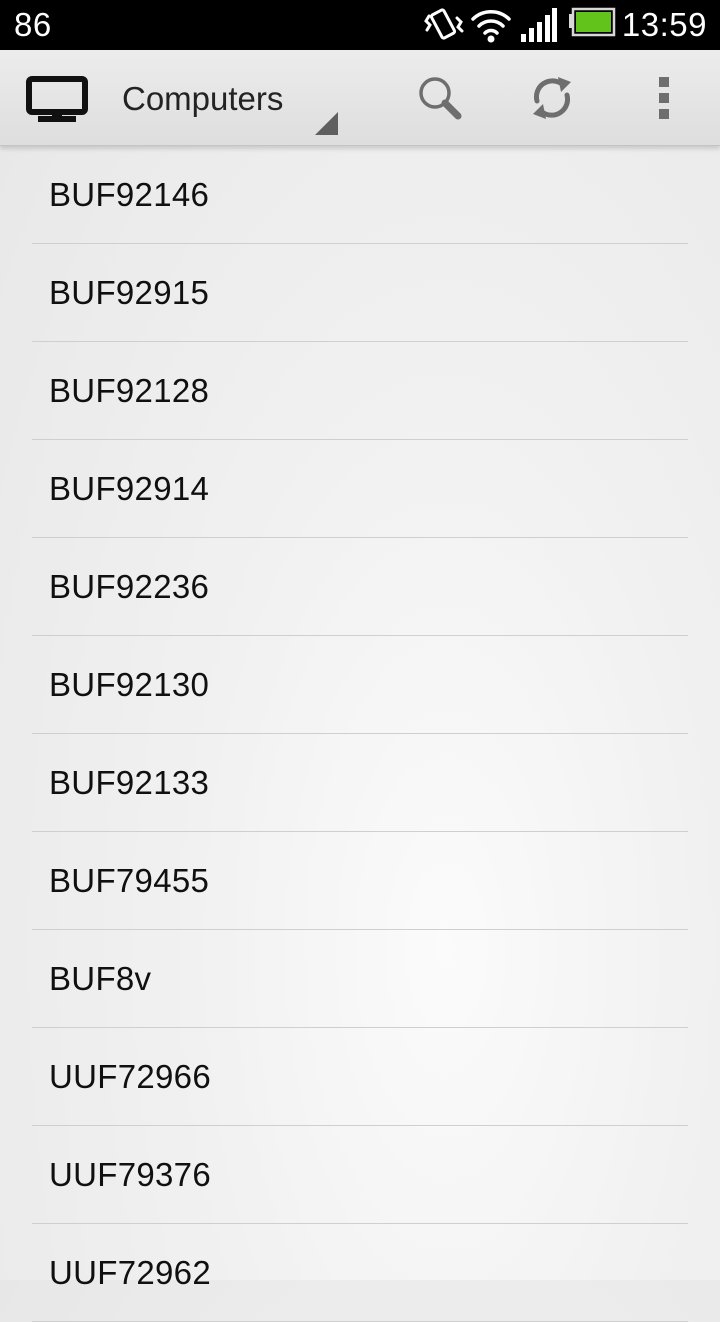  What do you see at coordinates (360, 391) in the screenshot?
I see `computer-list-item: BUF92128` at bounding box center [360, 391].